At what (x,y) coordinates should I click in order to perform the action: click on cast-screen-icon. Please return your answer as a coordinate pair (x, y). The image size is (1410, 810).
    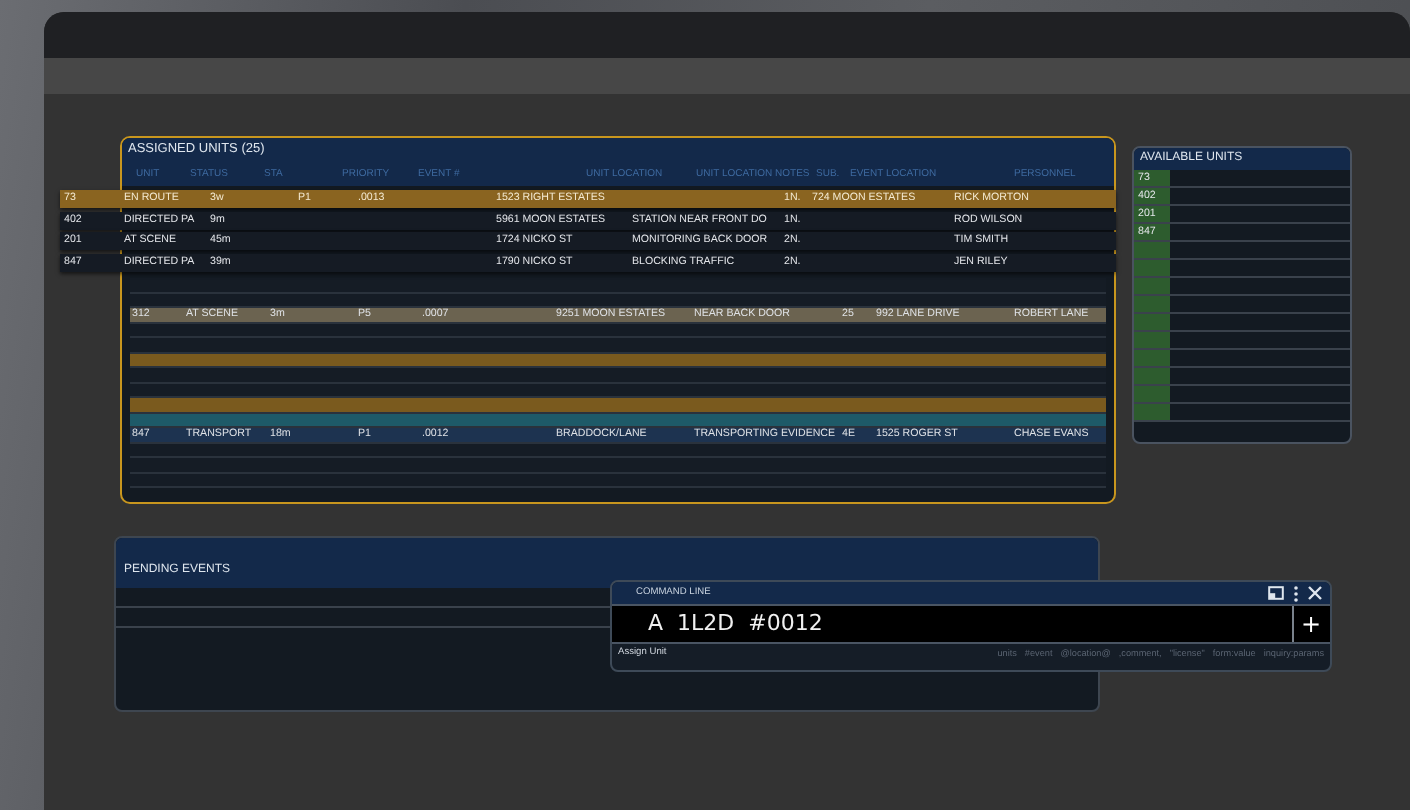
    Looking at the image, I should click on (1276, 593).